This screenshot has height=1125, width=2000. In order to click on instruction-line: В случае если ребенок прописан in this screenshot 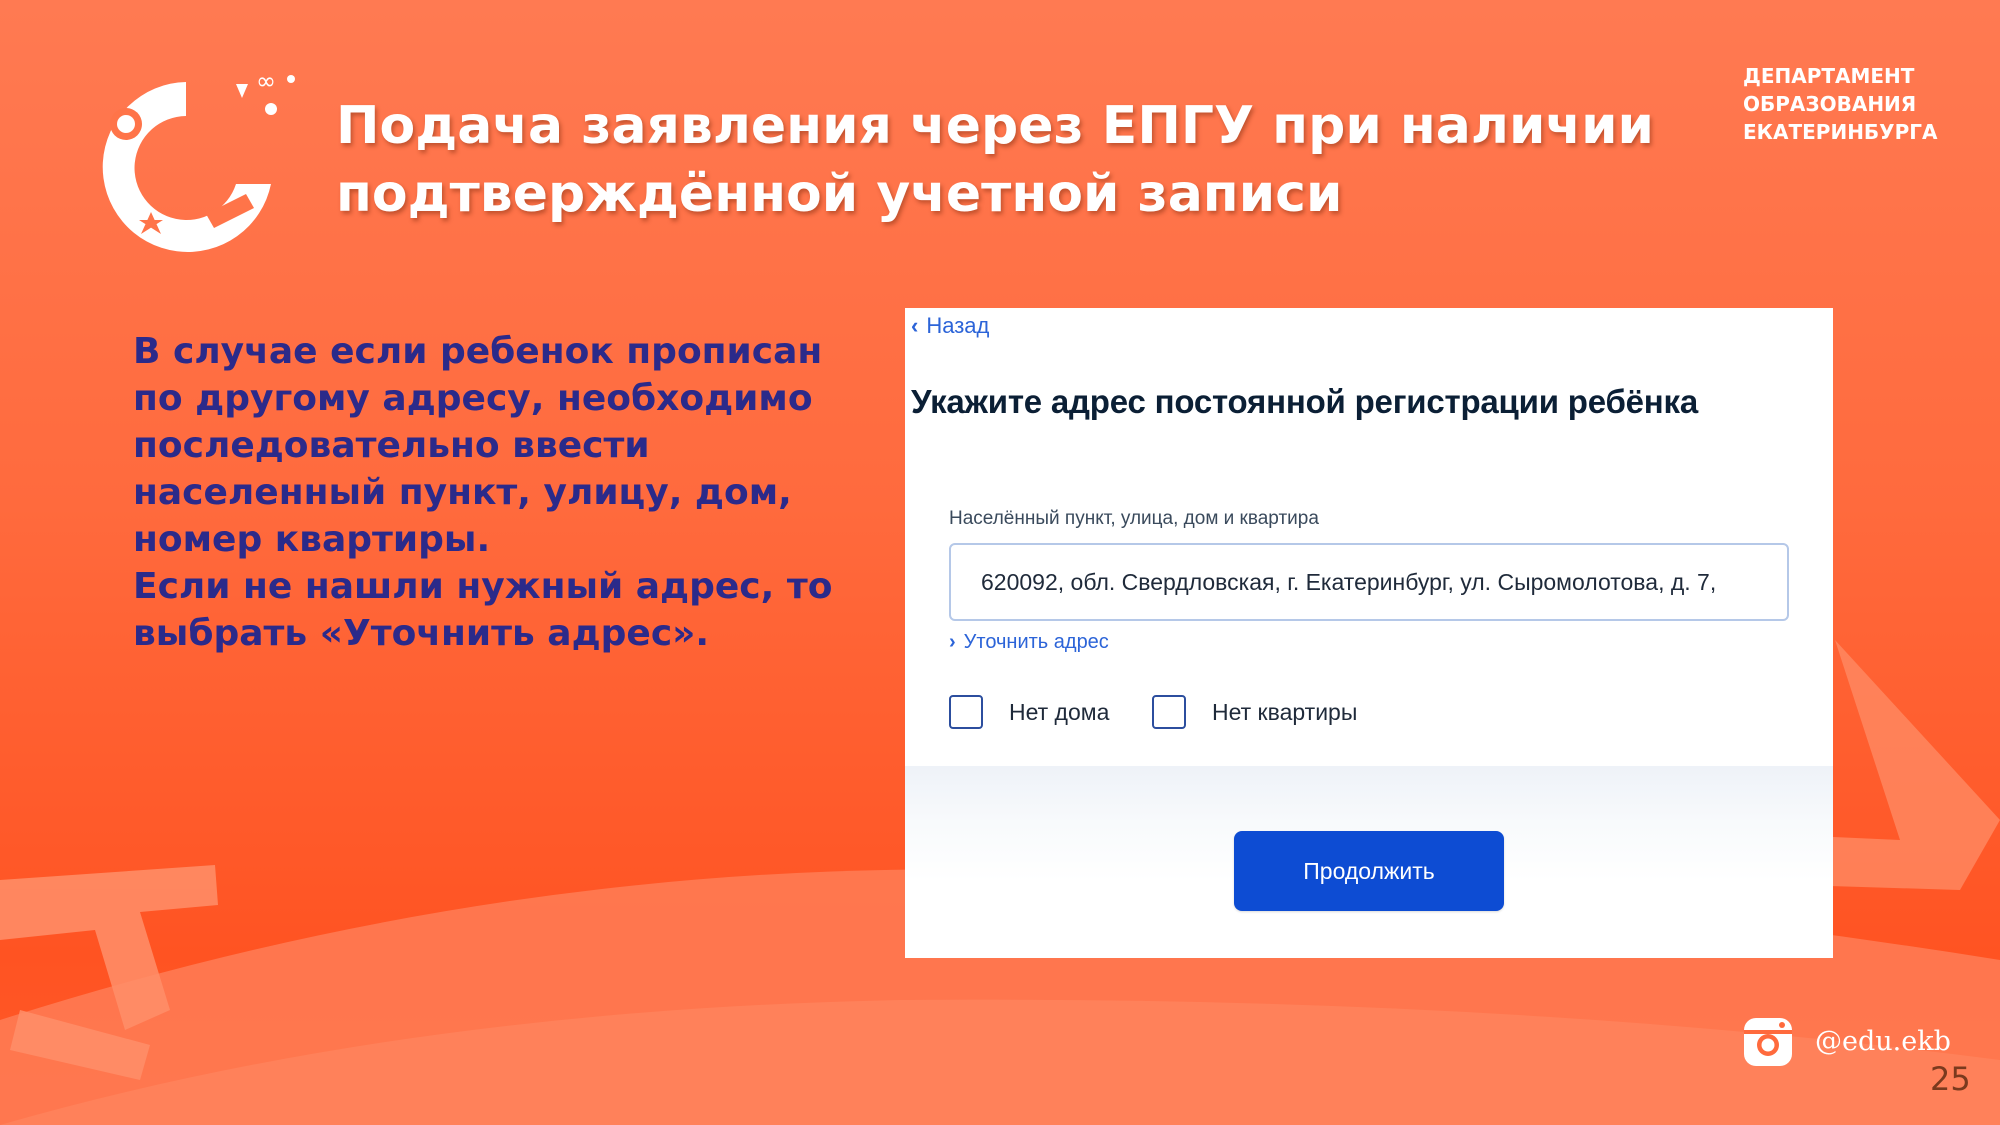, I will do `click(478, 351)`.